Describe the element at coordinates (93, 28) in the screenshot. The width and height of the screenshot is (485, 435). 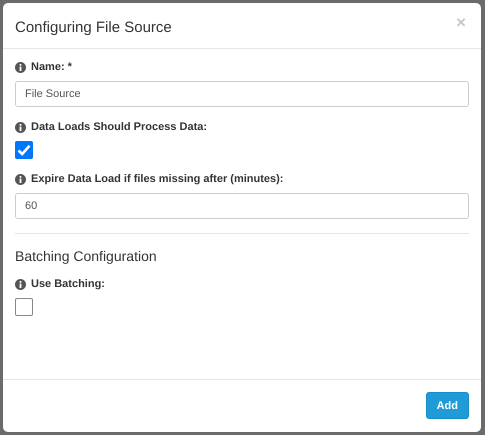
I see `dialog-title: Configuring File Source` at that location.